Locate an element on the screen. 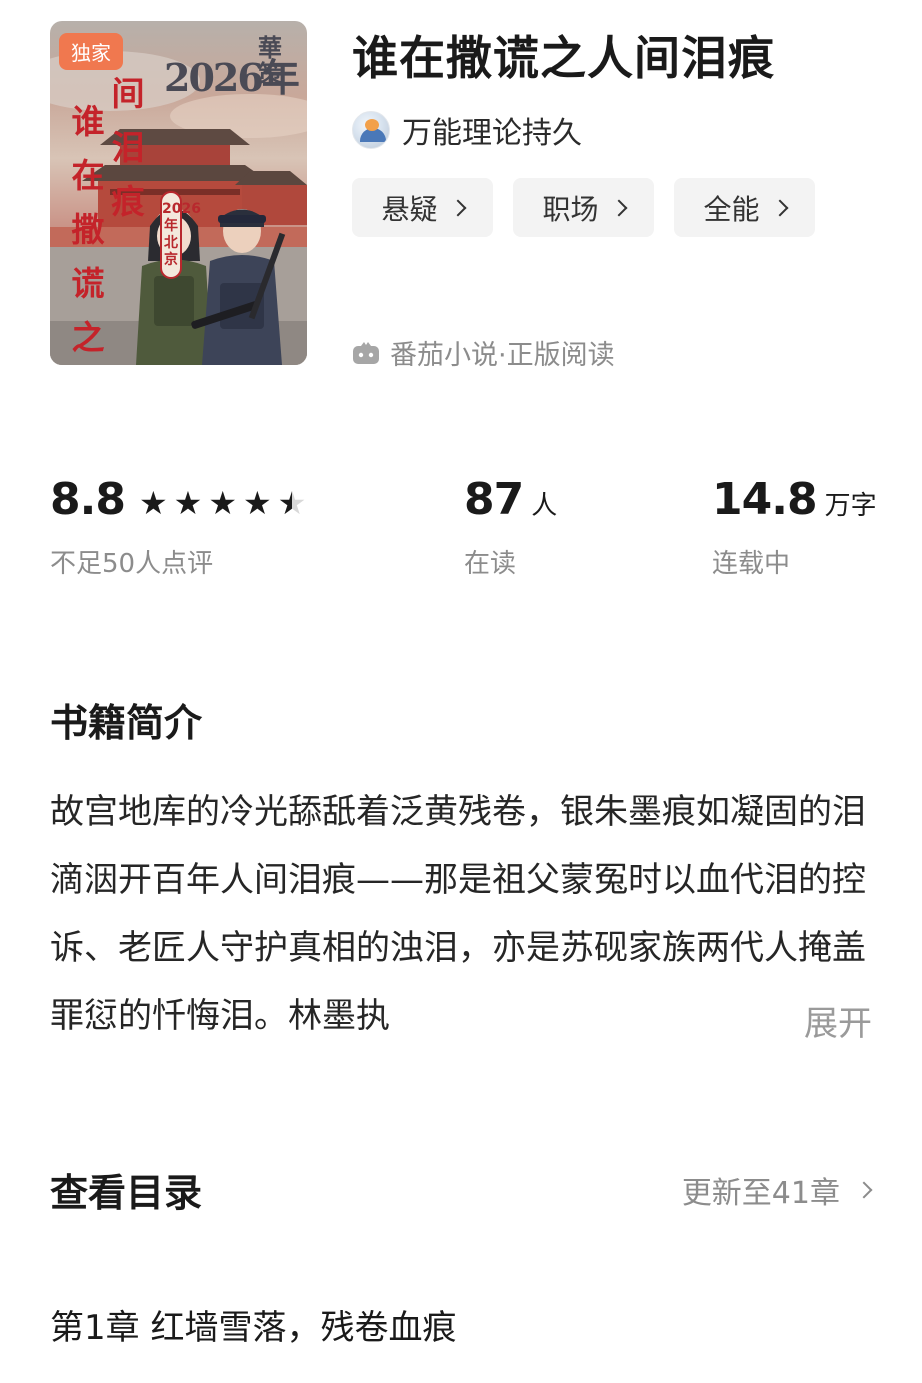 This screenshot has height=1383, width=922. book-cover: 独家 2026年 華策 谁在撒谎之人 间泪痕 2026年北京 is located at coordinates (178, 193).